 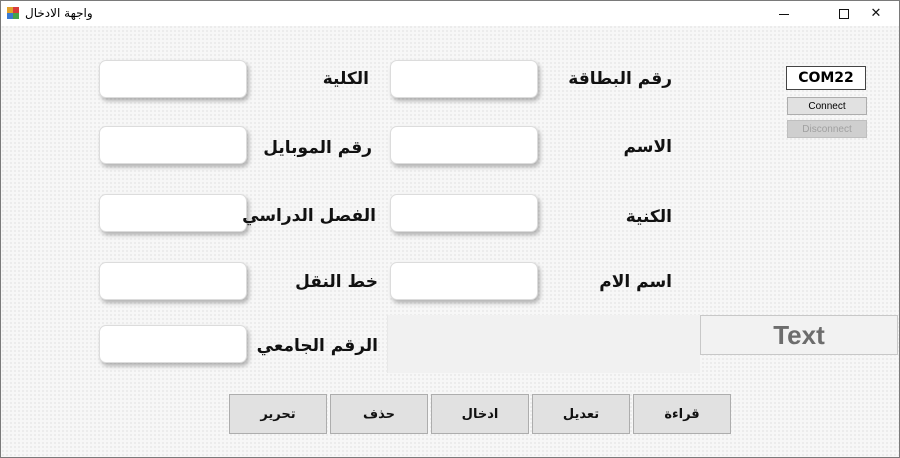 I want to click on card-number-input, so click(x=464, y=79).